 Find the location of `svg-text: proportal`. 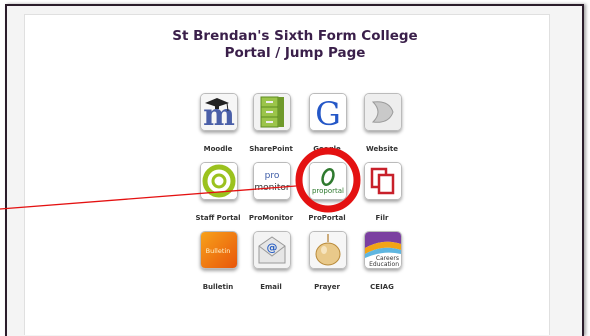

svg-text: proportal is located at coordinates (328, 191).